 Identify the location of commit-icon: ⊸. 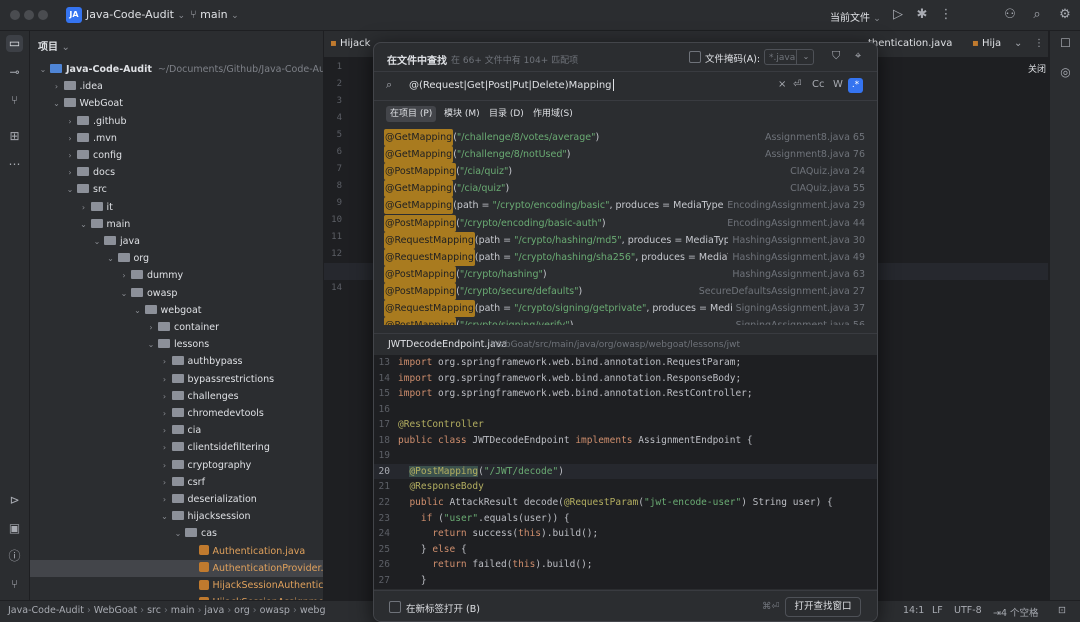
(14, 72).